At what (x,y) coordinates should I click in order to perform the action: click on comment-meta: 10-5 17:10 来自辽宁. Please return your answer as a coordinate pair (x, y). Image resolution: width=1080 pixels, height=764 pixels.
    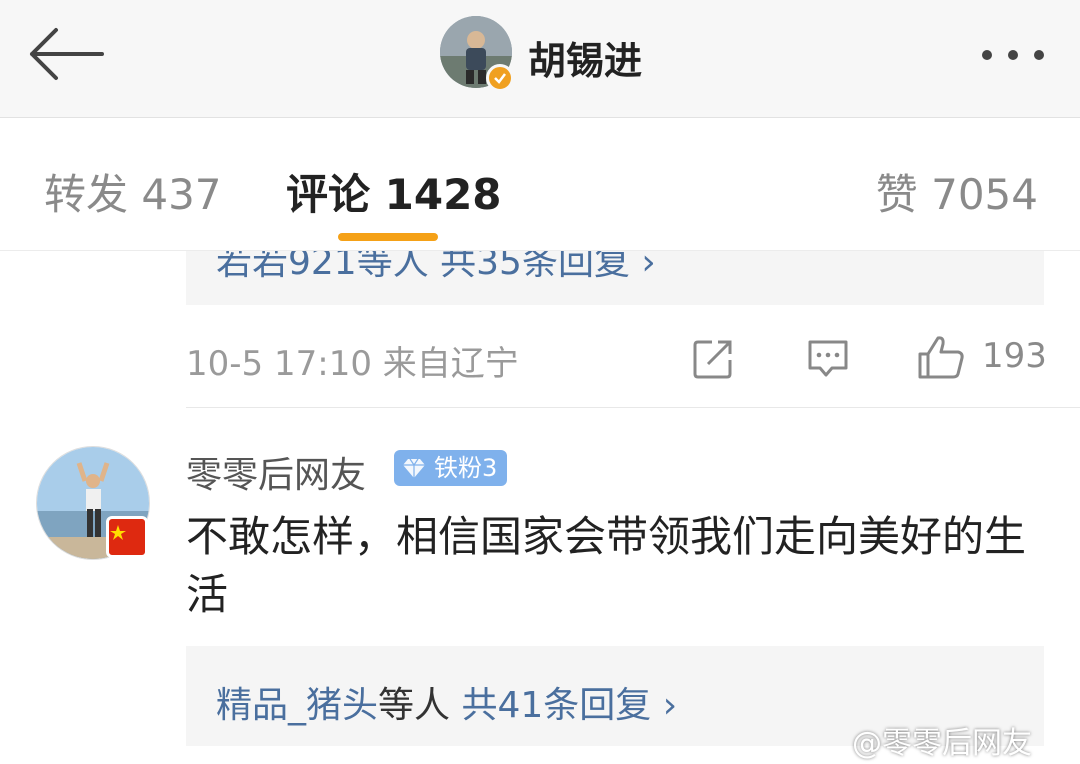
    Looking at the image, I should click on (352, 364).